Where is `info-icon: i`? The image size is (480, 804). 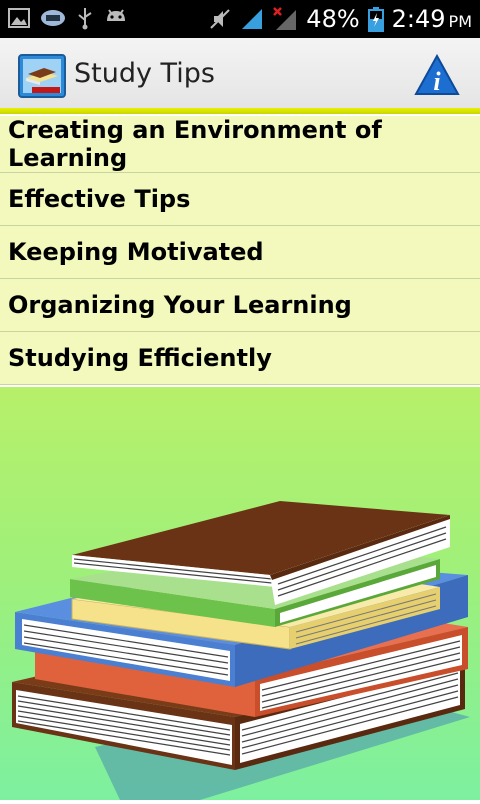
info-icon: i is located at coordinates (437, 75).